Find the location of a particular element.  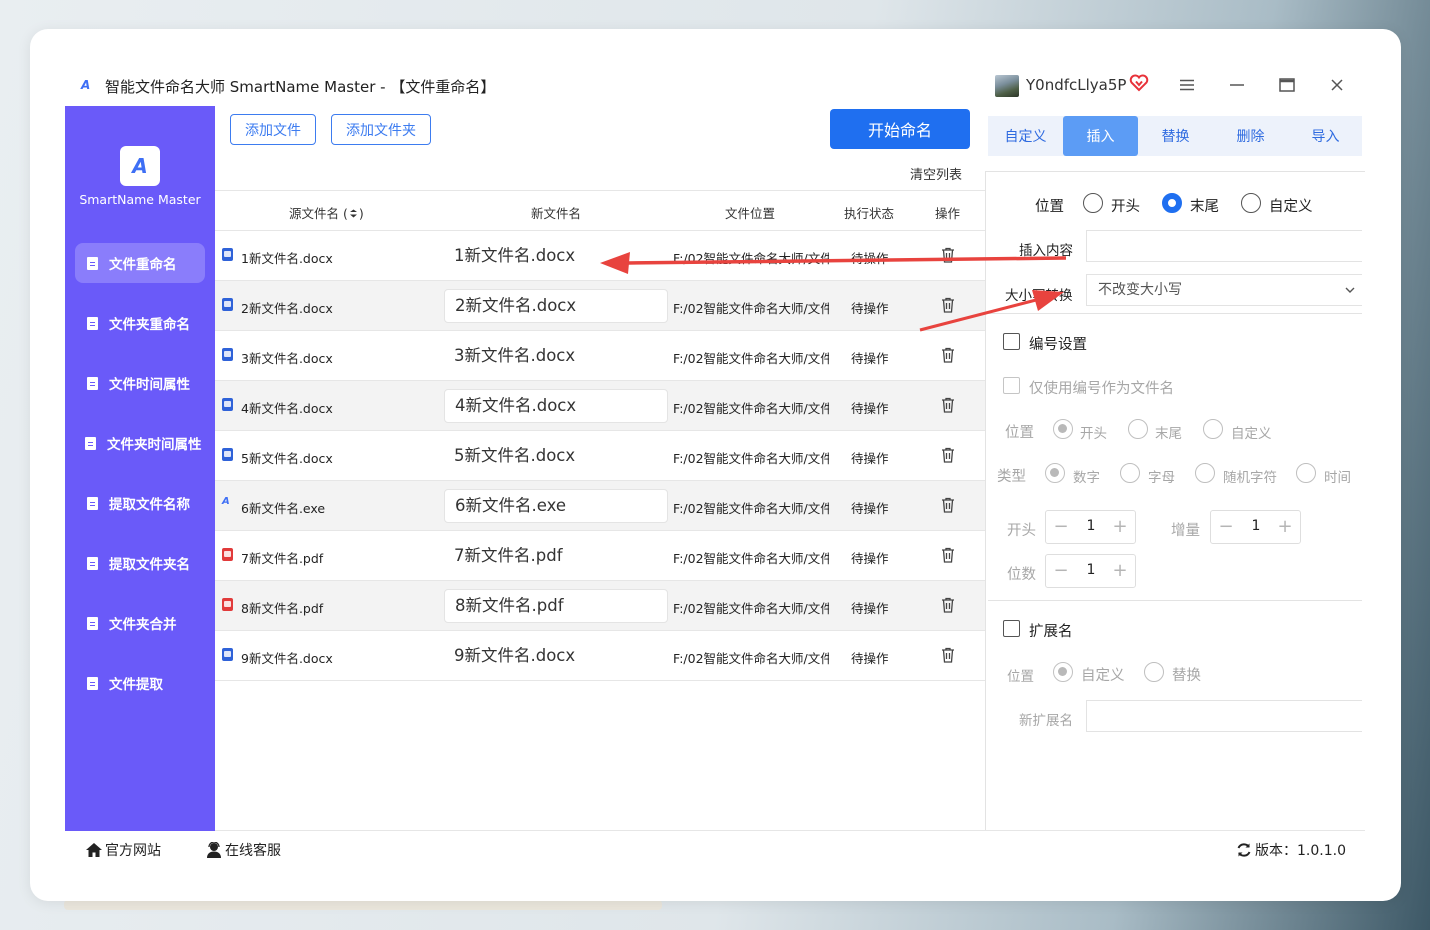

insert-content-input is located at coordinates (1224, 246).